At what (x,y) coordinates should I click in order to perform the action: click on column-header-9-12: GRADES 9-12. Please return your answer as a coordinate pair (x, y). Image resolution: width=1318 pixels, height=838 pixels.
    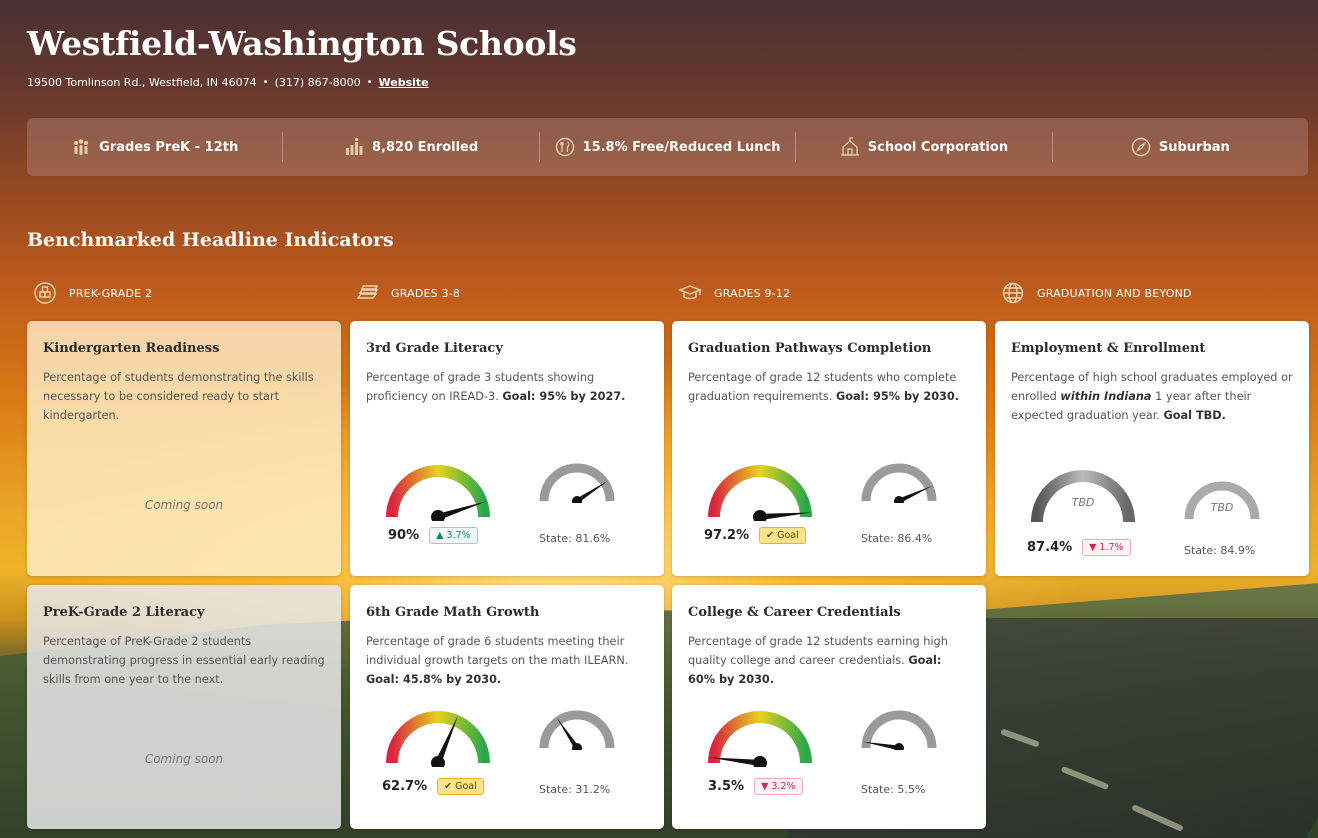
    Looking at the image, I should click on (734, 293).